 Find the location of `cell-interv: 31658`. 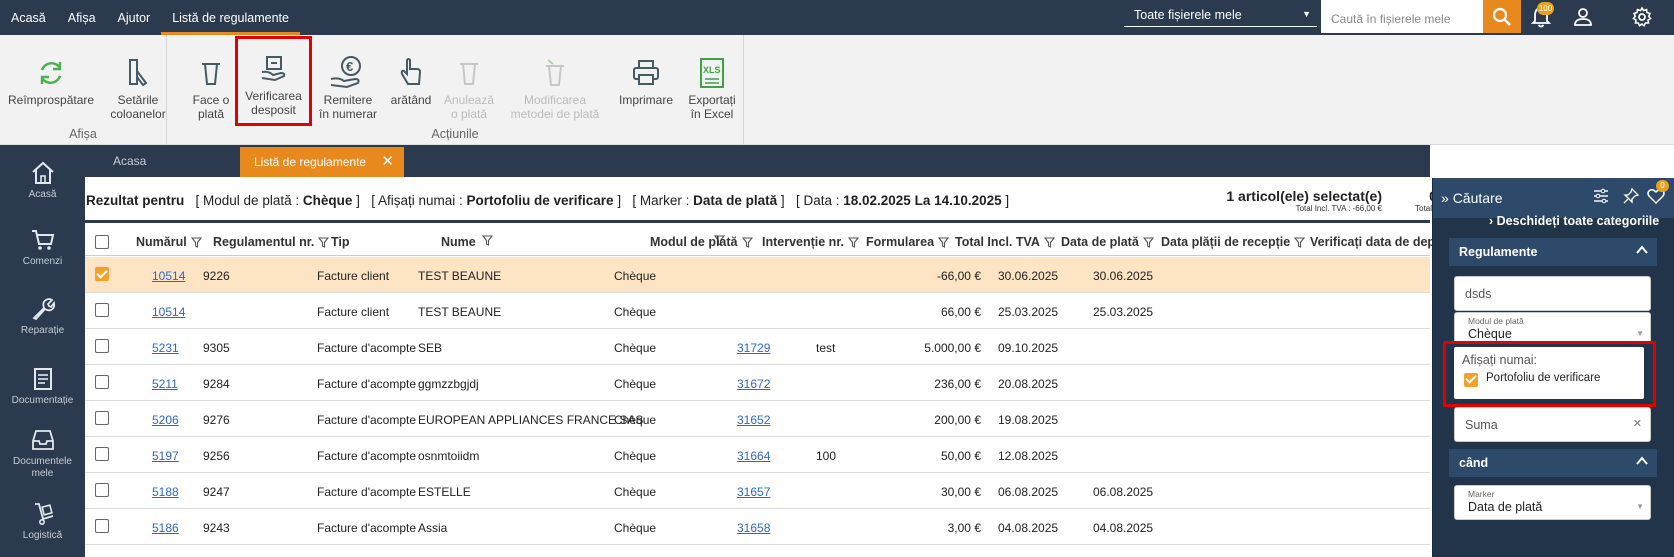

cell-interv: 31658 is located at coordinates (753, 528).